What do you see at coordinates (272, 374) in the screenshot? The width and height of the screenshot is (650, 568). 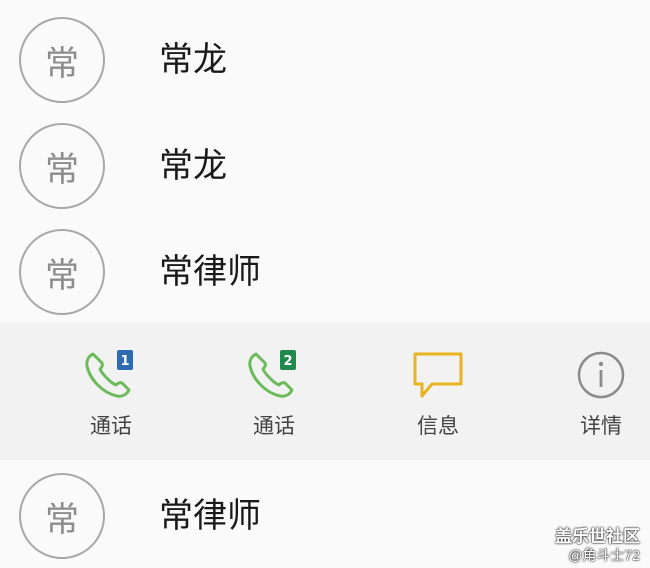 I see `phone-sim2-icon: 2` at bounding box center [272, 374].